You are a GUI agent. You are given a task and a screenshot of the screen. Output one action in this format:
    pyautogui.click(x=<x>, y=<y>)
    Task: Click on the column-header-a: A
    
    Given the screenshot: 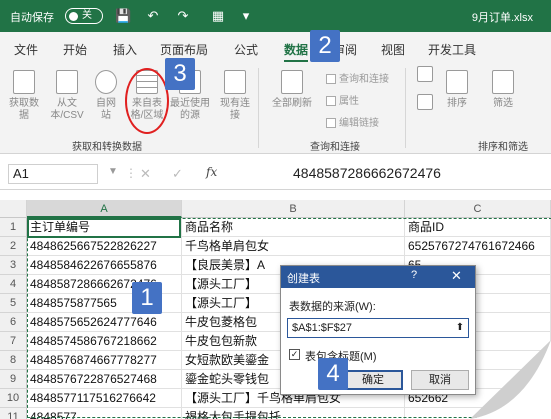 What is the action you would take?
    pyautogui.click(x=104, y=209)
    